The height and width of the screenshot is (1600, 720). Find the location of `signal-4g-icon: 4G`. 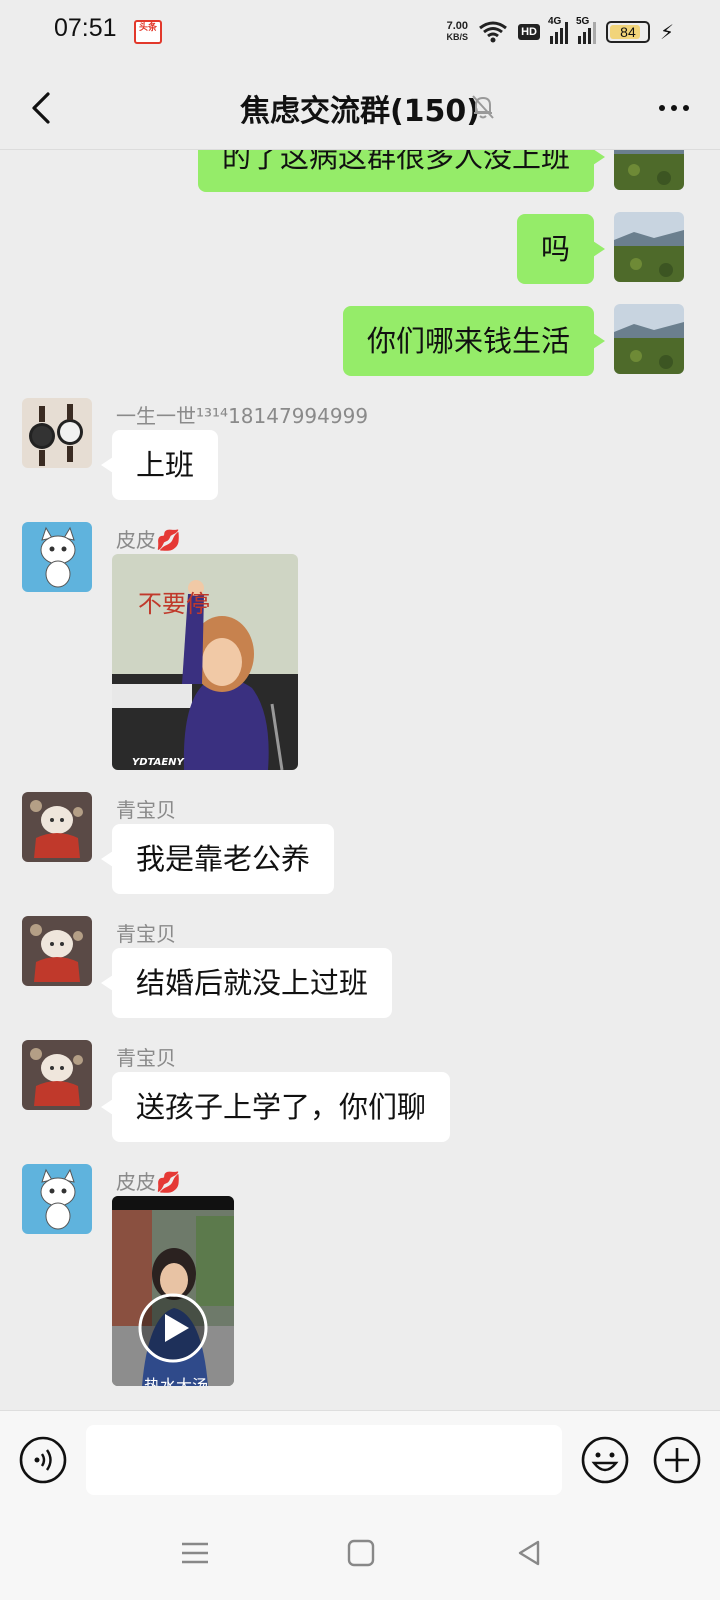

signal-4g-icon: 4G is located at coordinates (558, 30).